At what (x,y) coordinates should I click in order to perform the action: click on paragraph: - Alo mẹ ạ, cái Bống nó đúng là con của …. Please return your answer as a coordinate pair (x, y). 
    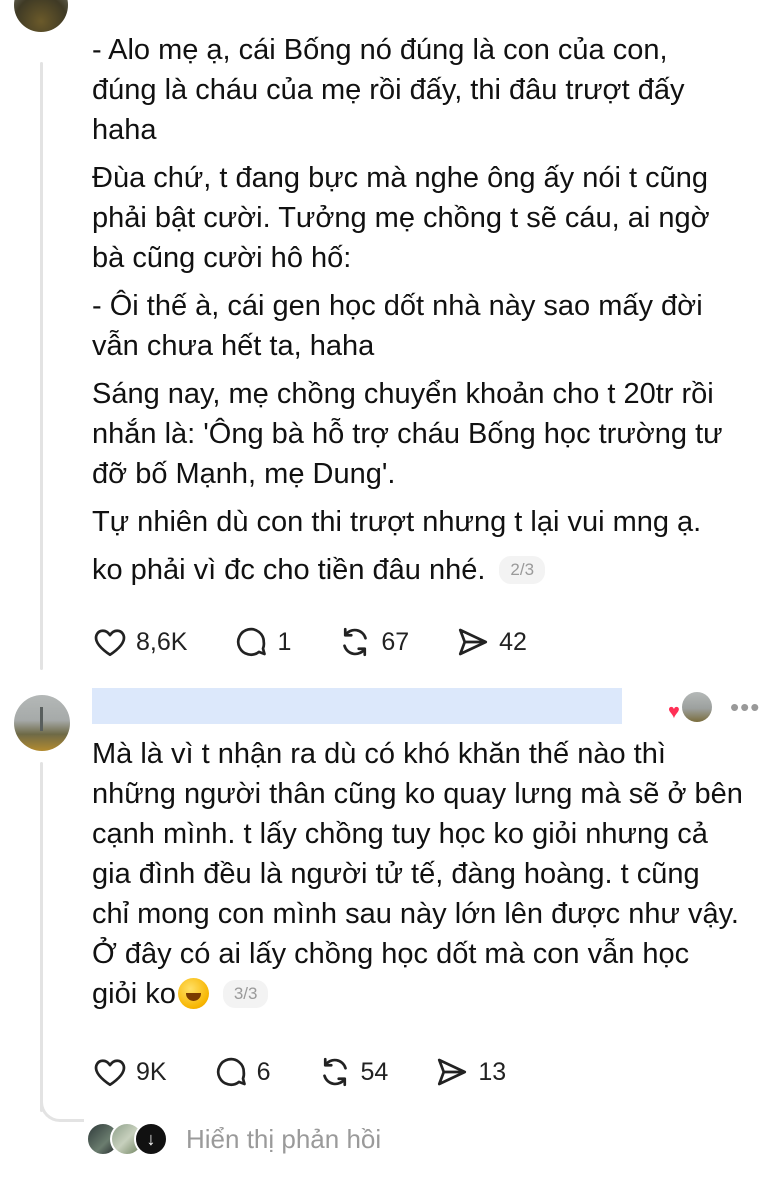
    Looking at the image, I should click on (388, 90).